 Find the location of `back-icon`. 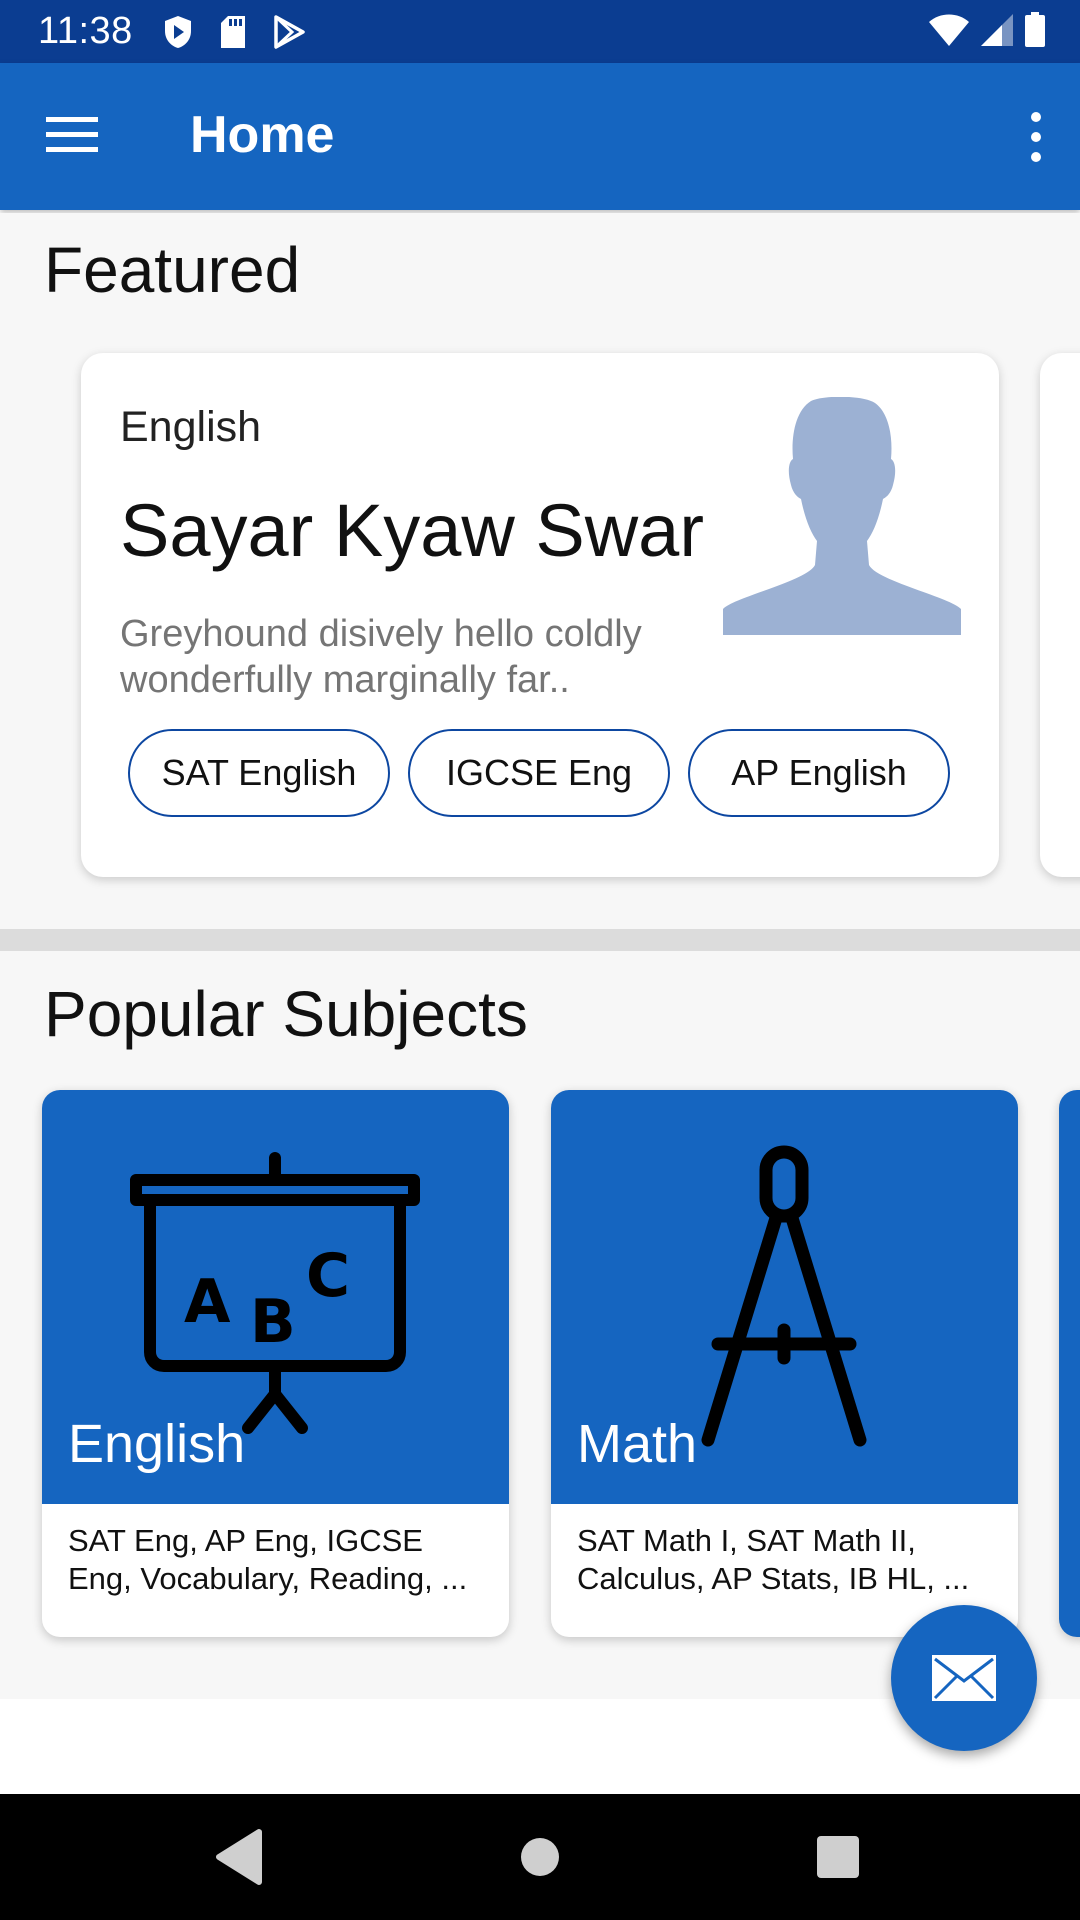

back-icon is located at coordinates (238, 1857).